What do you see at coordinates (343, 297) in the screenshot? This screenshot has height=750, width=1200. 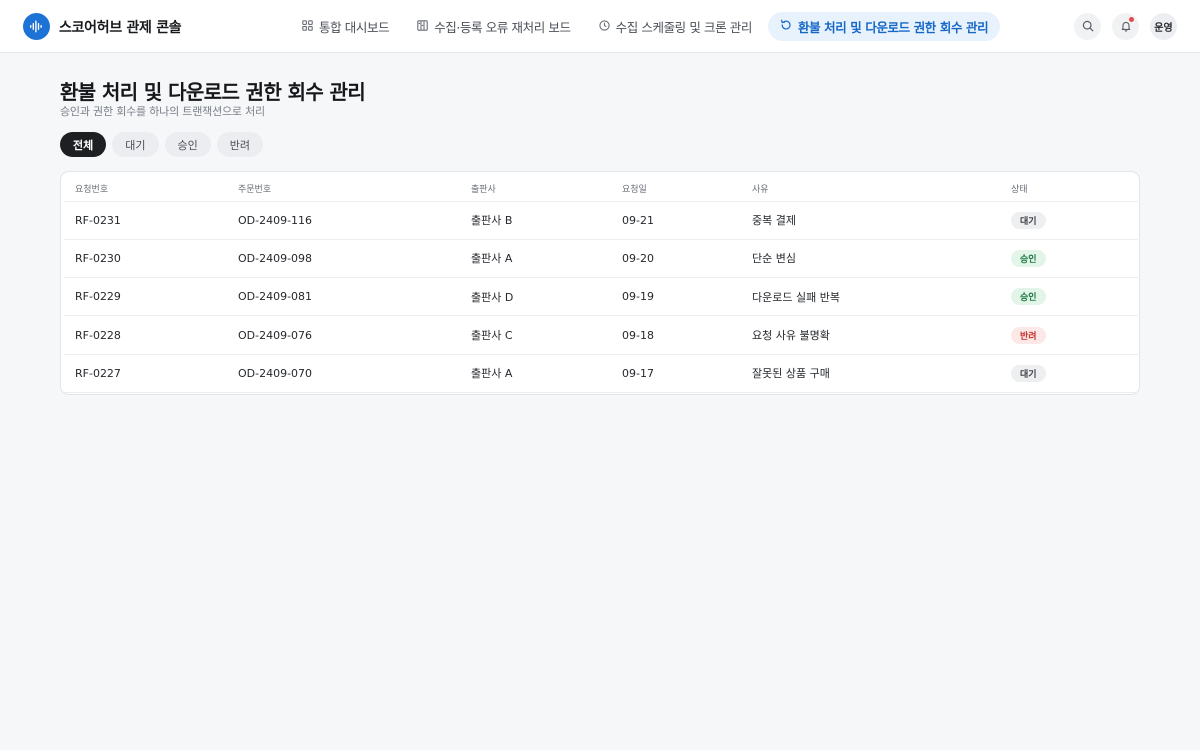 I see `cell-order-id: OD-2409-081` at bounding box center [343, 297].